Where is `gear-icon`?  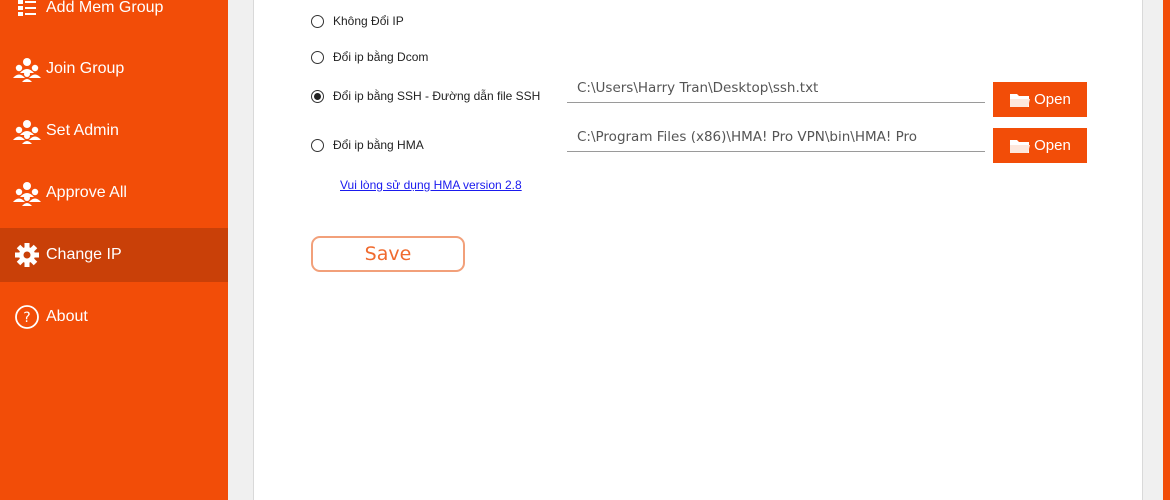
gear-icon is located at coordinates (27, 255).